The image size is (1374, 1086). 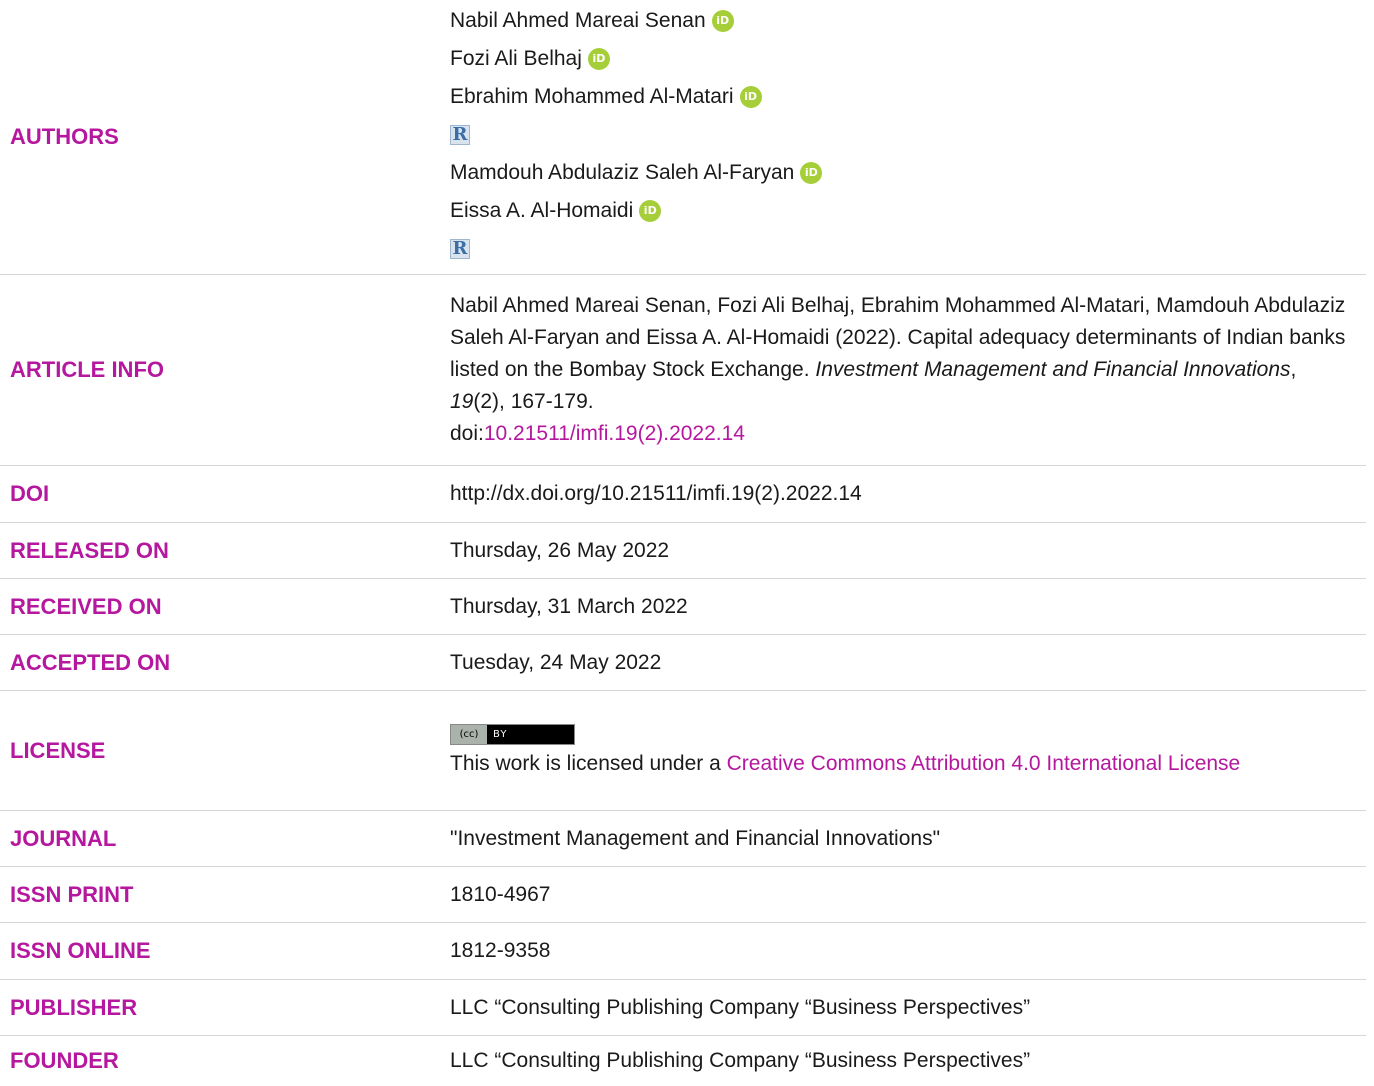 What do you see at coordinates (578, 21) in the screenshot?
I see `author-name: Nabil Ahmed Mareai Senan` at bounding box center [578, 21].